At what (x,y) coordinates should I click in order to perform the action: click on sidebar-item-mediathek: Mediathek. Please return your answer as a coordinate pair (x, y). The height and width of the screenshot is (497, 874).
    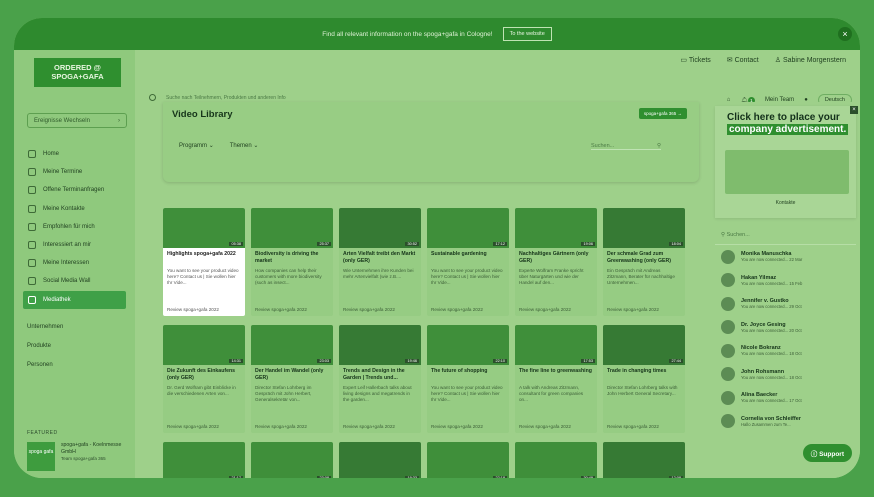
    Looking at the image, I should click on (74, 299).